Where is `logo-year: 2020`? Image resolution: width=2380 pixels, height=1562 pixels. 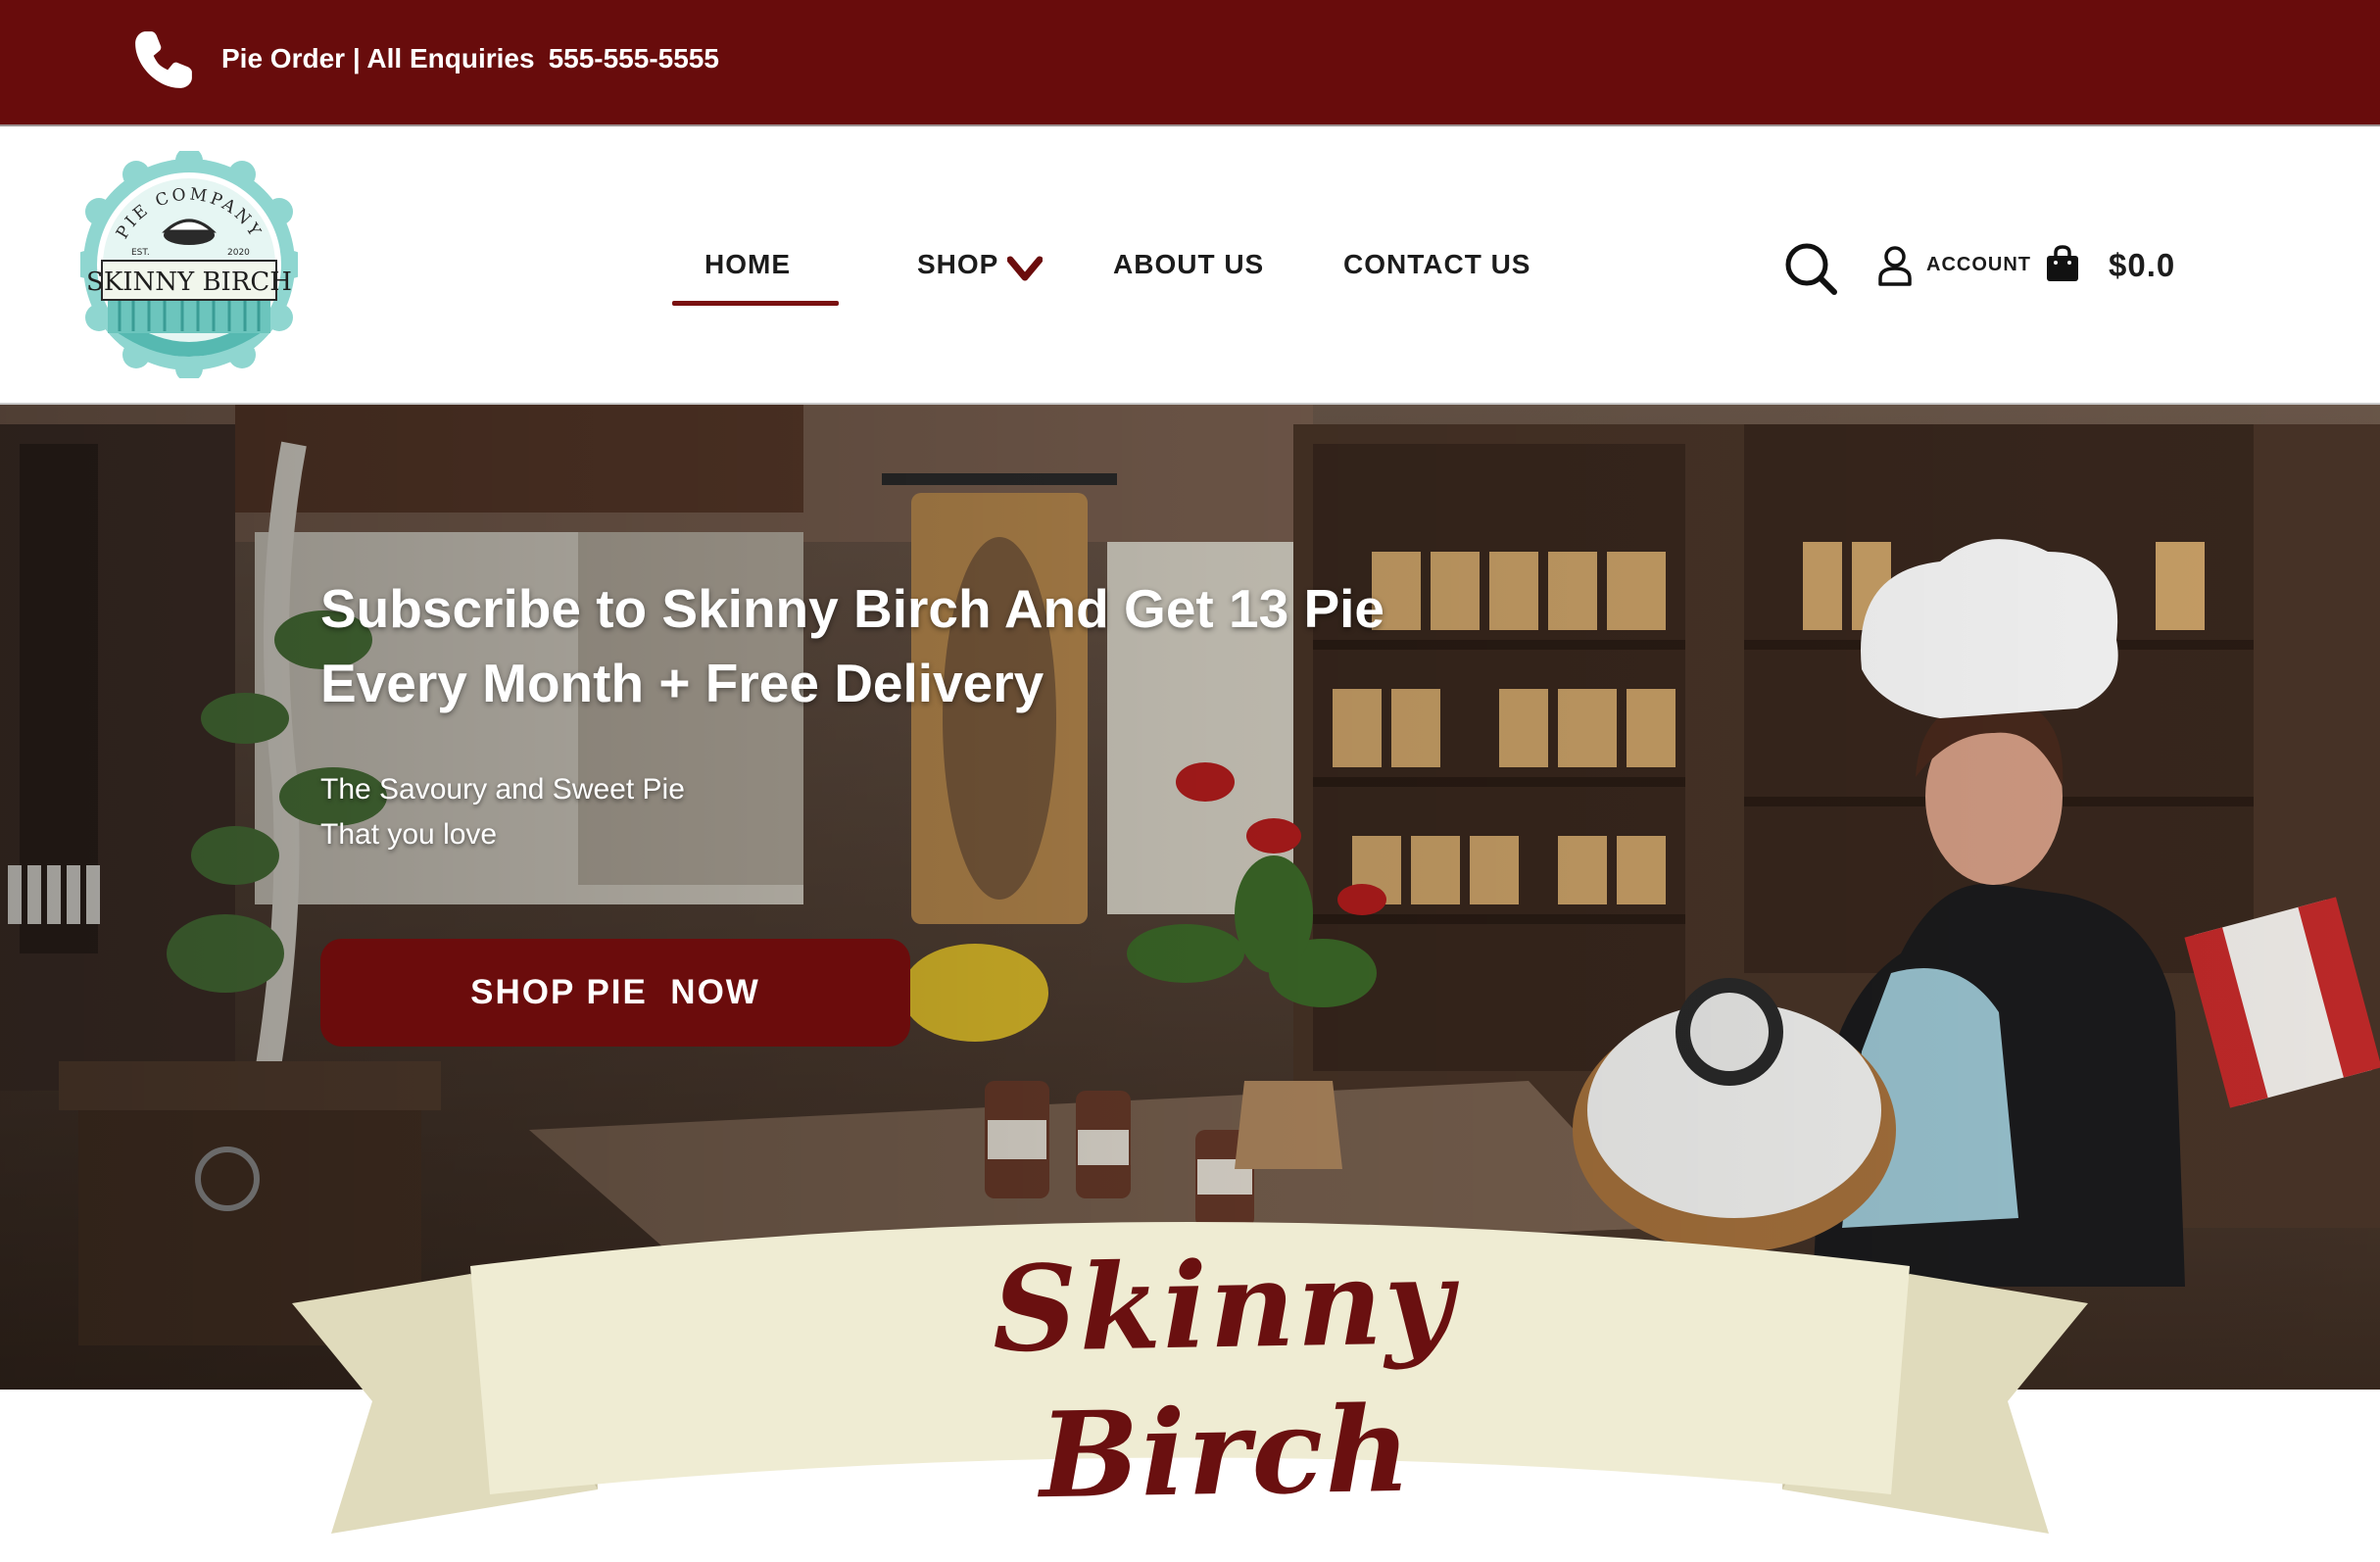 logo-year: 2020 is located at coordinates (238, 253).